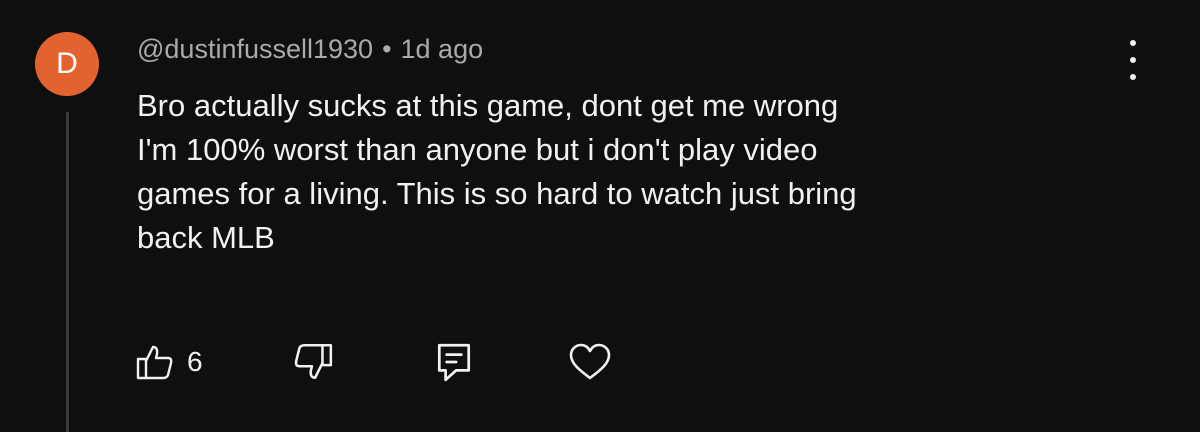 The height and width of the screenshot is (432, 1200). What do you see at coordinates (1133, 43) in the screenshot?
I see `more-vert-icon` at bounding box center [1133, 43].